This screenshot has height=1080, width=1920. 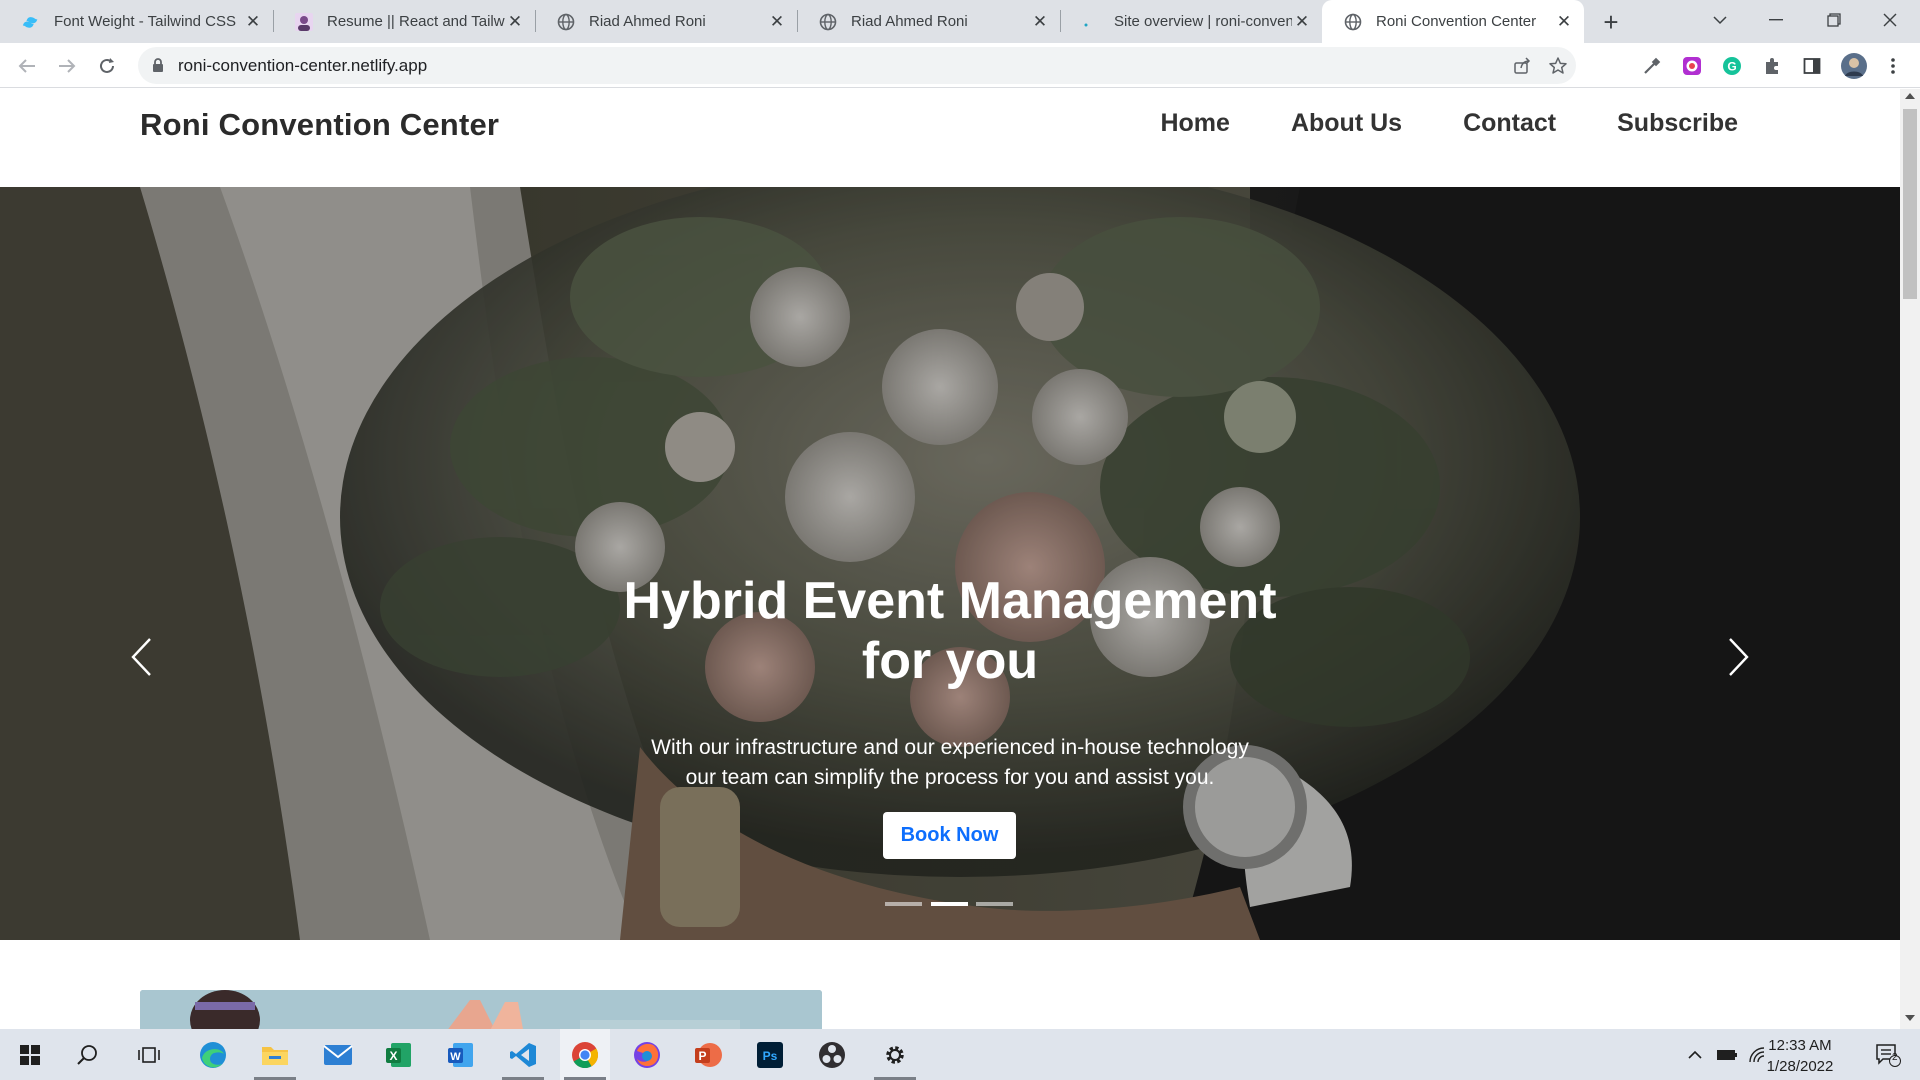 I want to click on browser-toolbar: roni-convention-center.netlify.app G, so click(x=960, y=65).